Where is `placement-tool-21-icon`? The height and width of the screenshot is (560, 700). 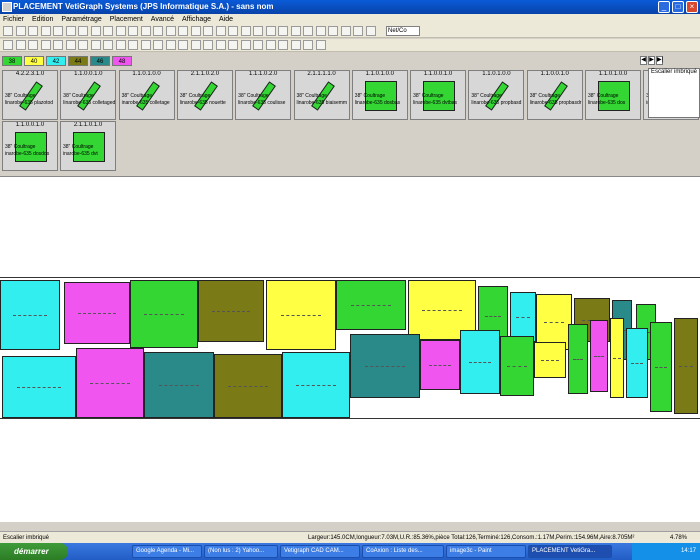 placement-tool-21-icon is located at coordinates (258, 45).